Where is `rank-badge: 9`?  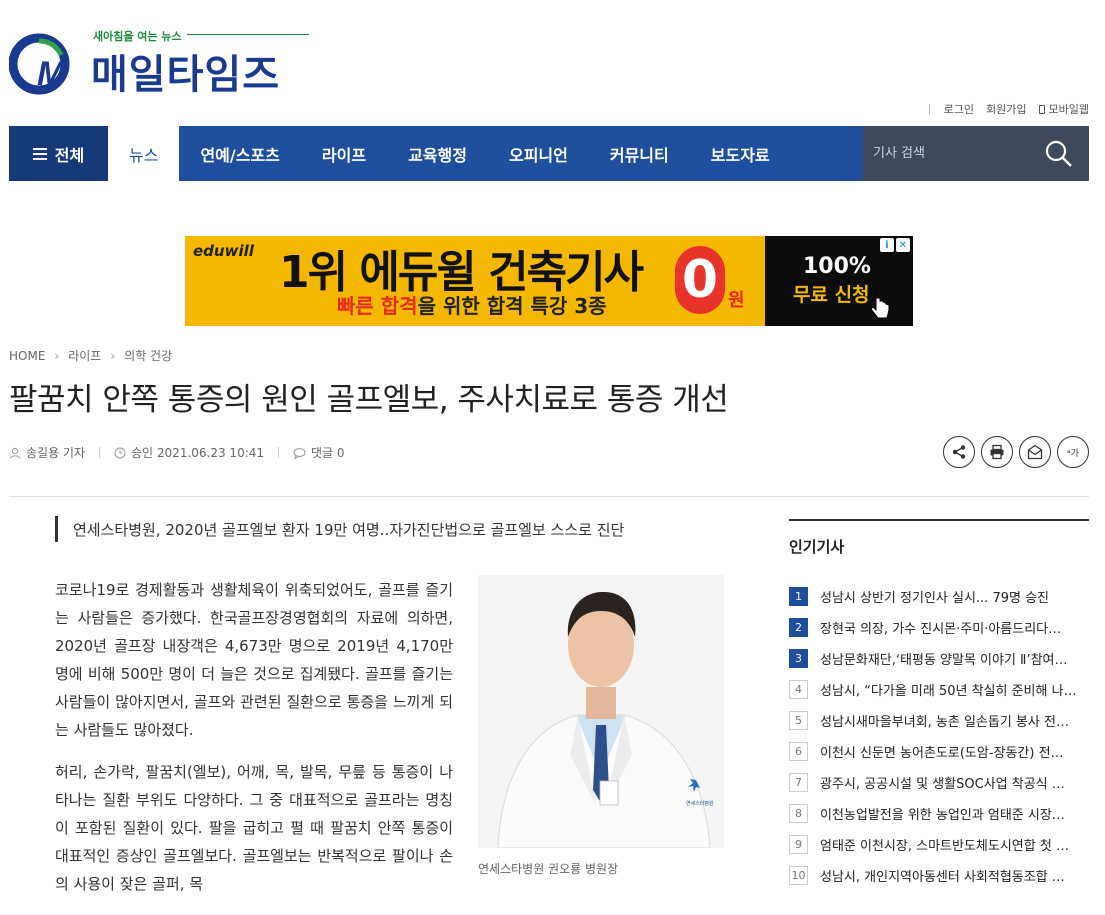
rank-badge: 9 is located at coordinates (798, 844).